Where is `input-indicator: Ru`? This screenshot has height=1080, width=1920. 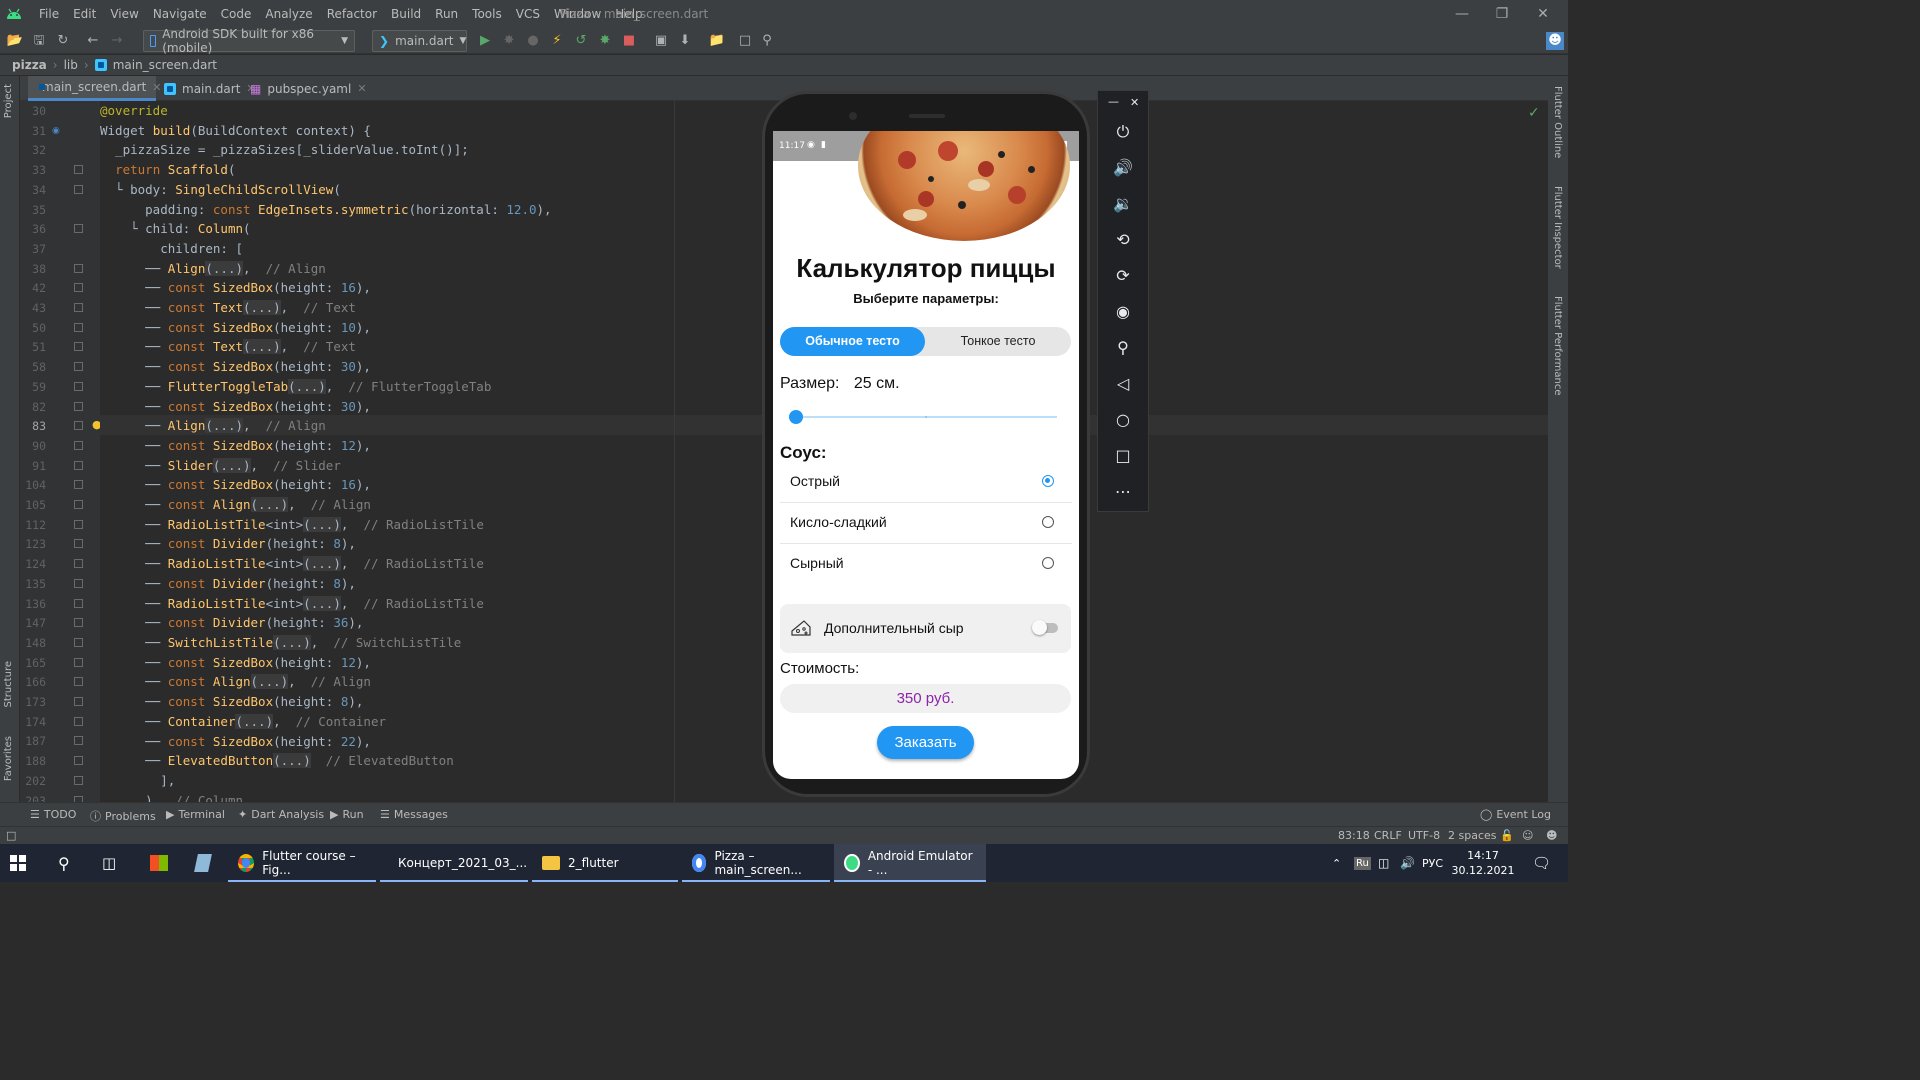
input-indicator: Ru is located at coordinates (1357, 863).